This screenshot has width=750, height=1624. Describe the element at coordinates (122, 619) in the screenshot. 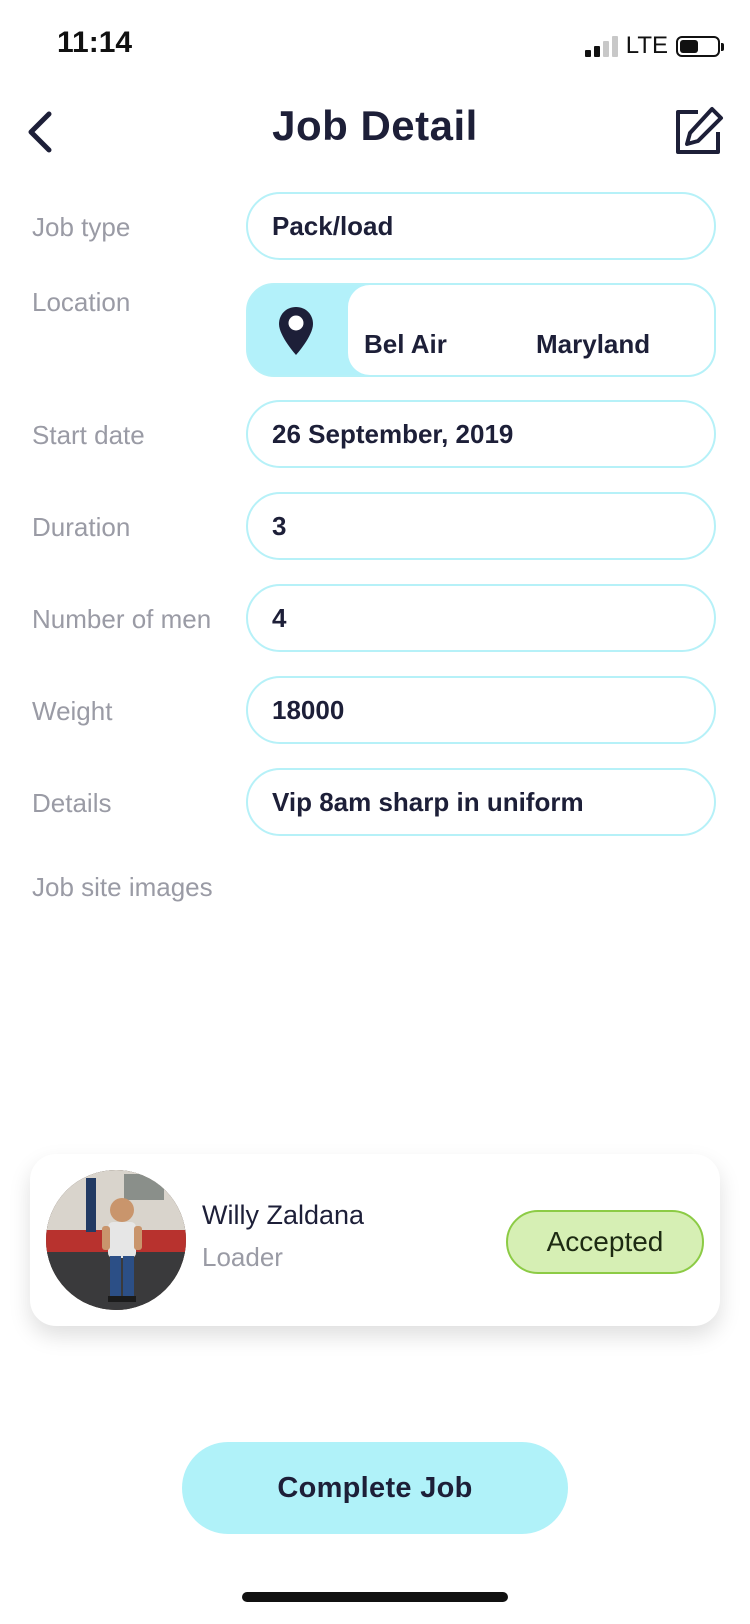

I see `number-of-men-label: Number of men` at that location.